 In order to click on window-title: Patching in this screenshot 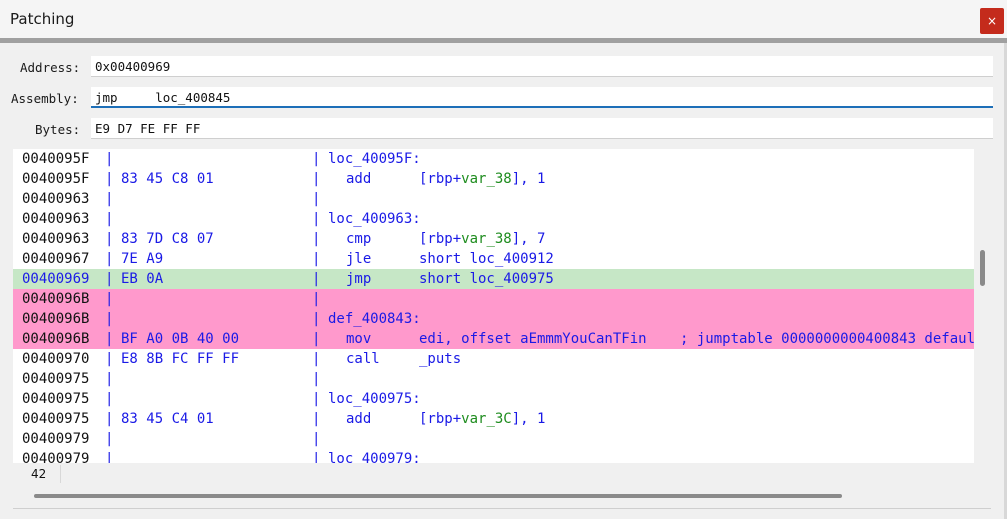, I will do `click(42, 19)`.